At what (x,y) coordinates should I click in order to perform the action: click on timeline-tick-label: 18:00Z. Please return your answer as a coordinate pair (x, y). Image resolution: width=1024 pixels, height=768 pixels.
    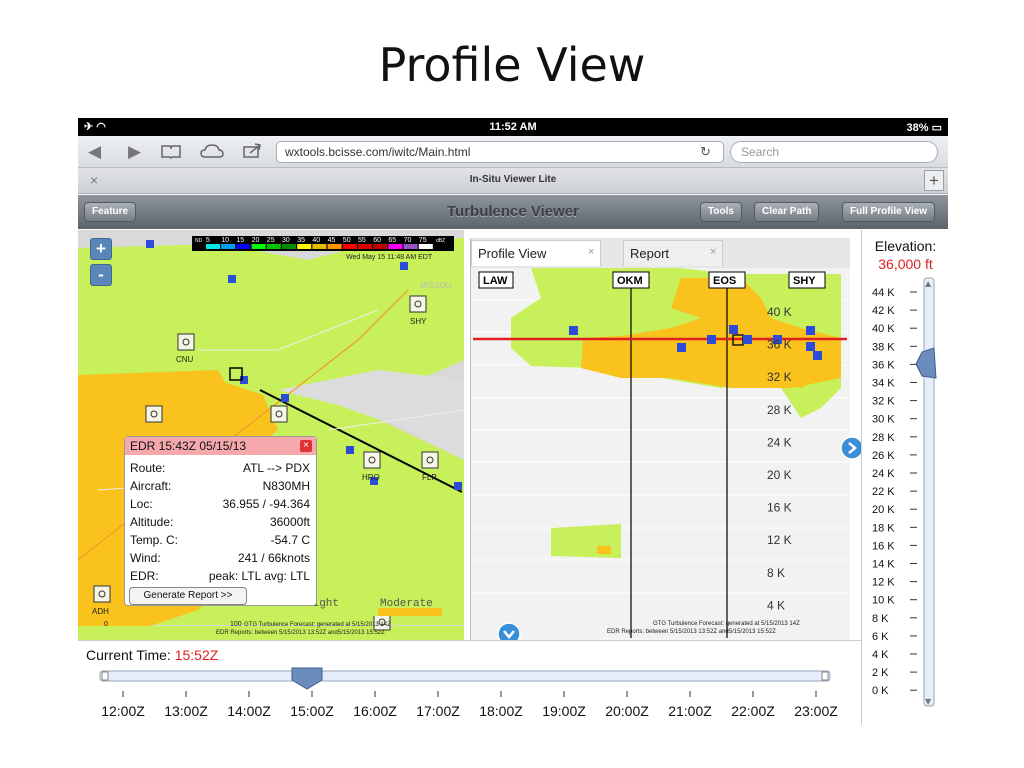
    Looking at the image, I should click on (501, 711).